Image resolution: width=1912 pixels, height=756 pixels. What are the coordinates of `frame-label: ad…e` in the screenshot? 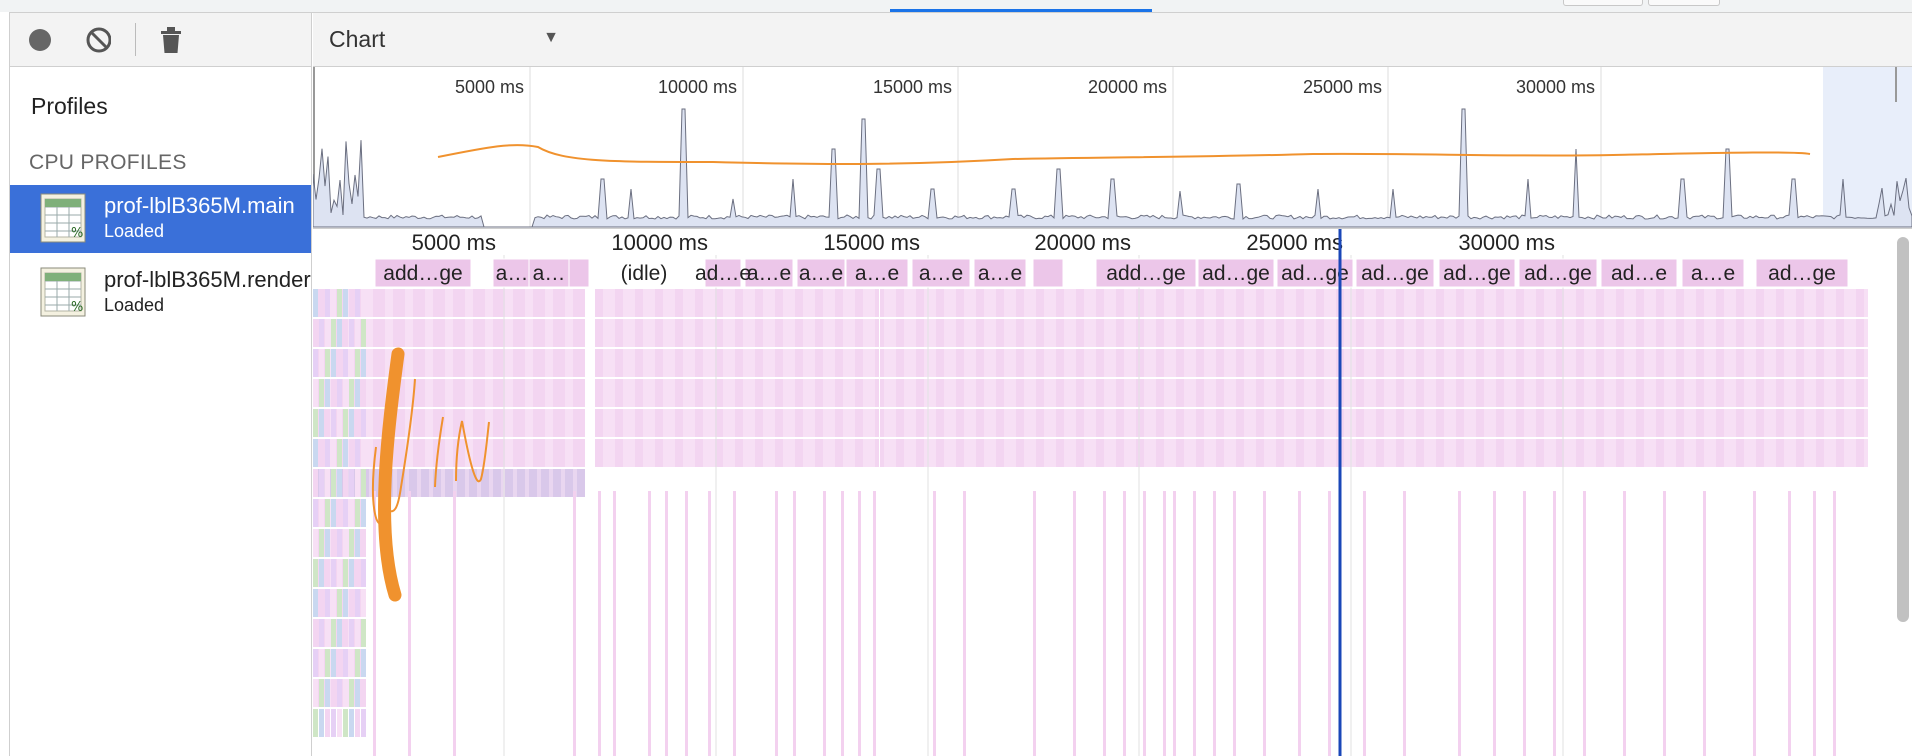 It's located at (723, 273).